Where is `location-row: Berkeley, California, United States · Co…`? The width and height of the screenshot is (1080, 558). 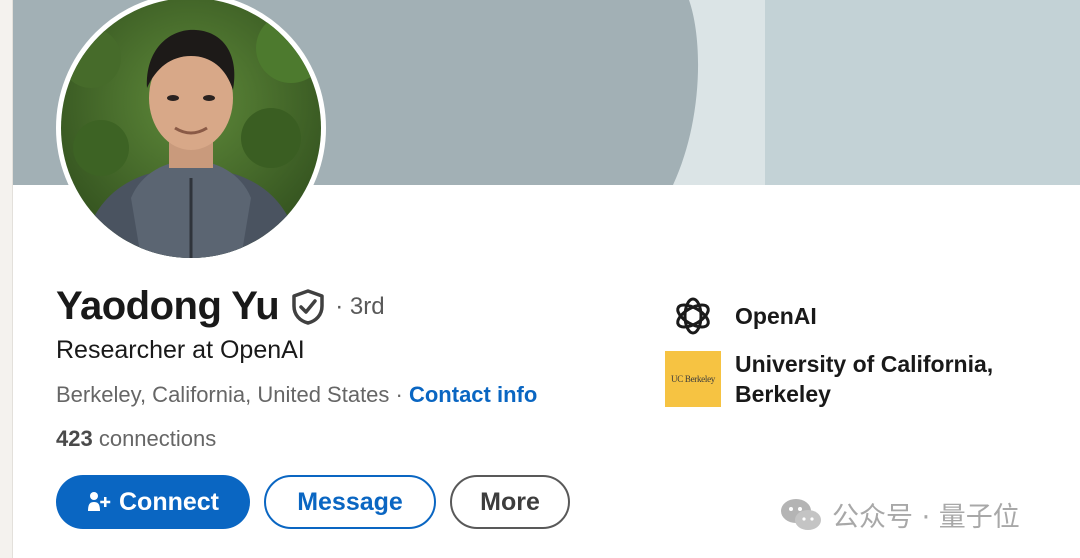 location-row: Berkeley, California, United States · Co… is located at coordinates (296, 395).